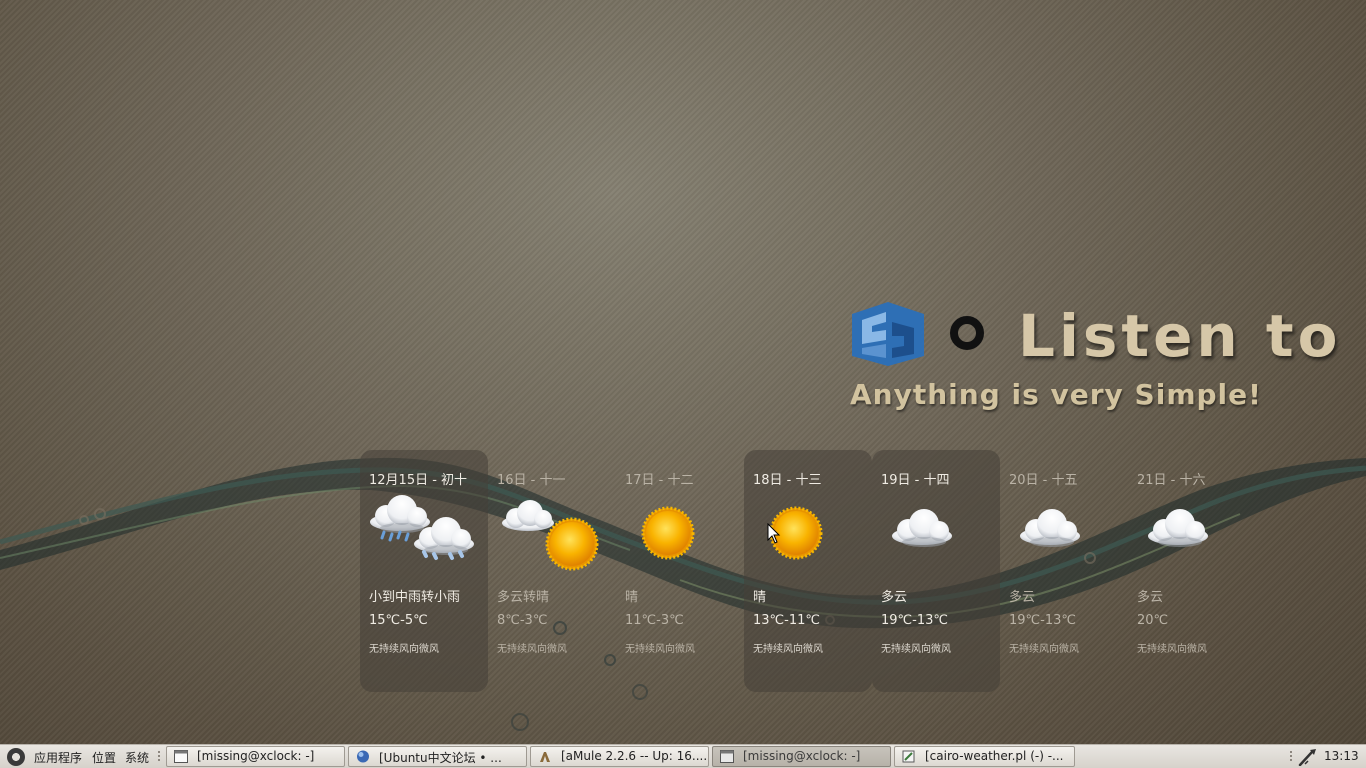  What do you see at coordinates (422, 527) in the screenshot?
I see `rain-snow-icon` at bounding box center [422, 527].